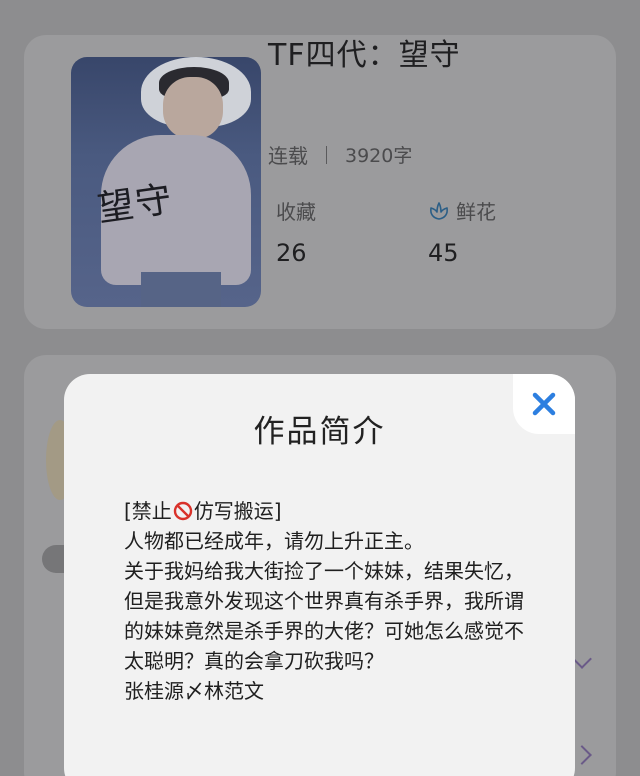 The height and width of the screenshot is (776, 640). I want to click on flowers-stat: 鲜花 45, so click(462, 231).